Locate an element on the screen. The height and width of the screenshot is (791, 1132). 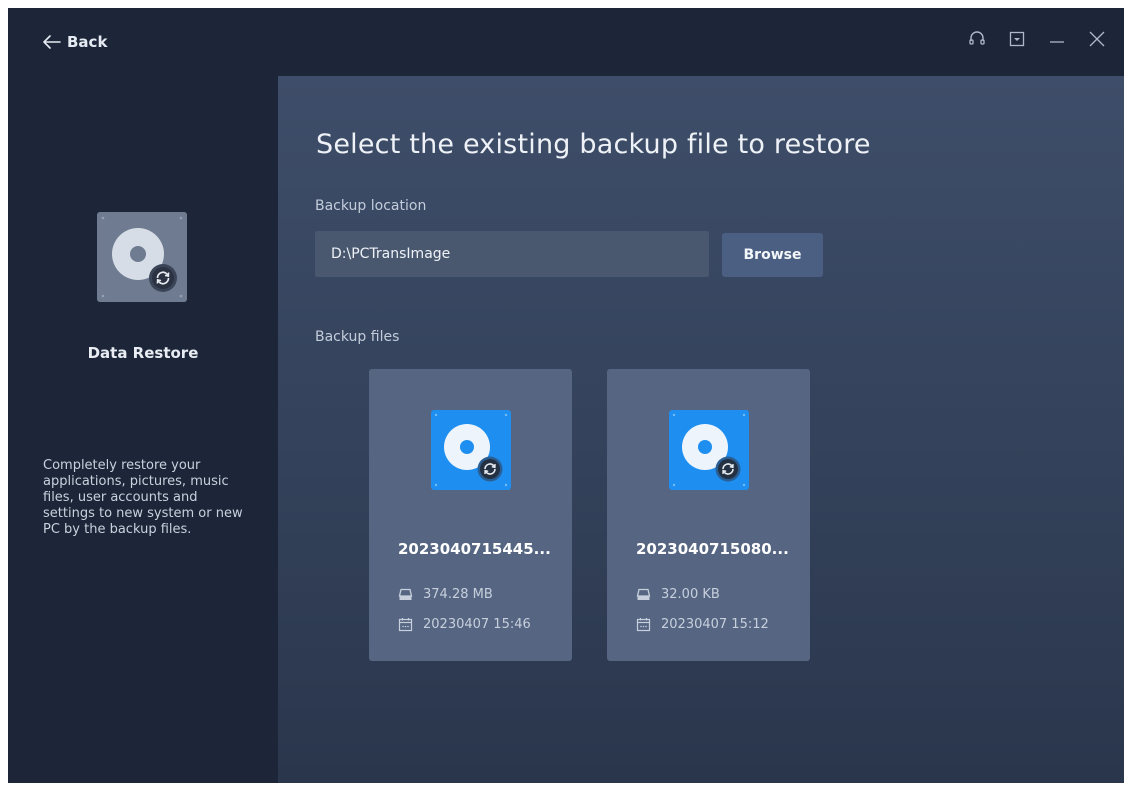
title-bar: Back is located at coordinates (566, 42).